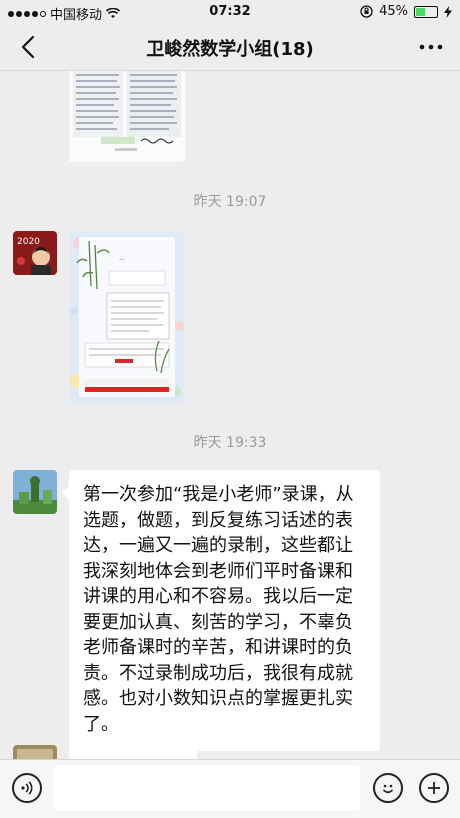 This screenshot has height=818, width=460. Describe the element at coordinates (133, 752) in the screenshot. I see `message-bubble-partial` at that location.